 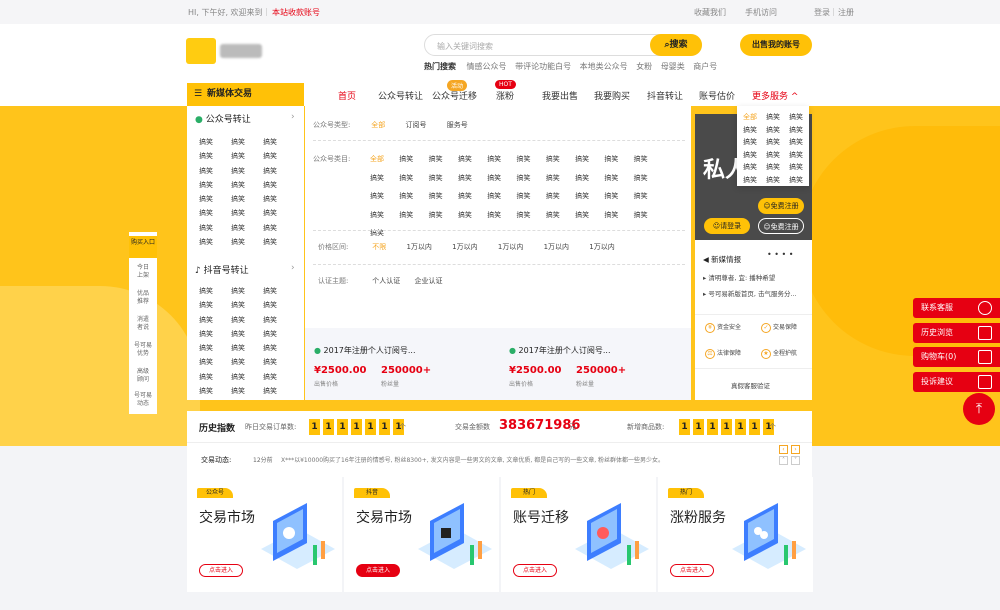 I want to click on register-link: 注册, so click(x=846, y=12).